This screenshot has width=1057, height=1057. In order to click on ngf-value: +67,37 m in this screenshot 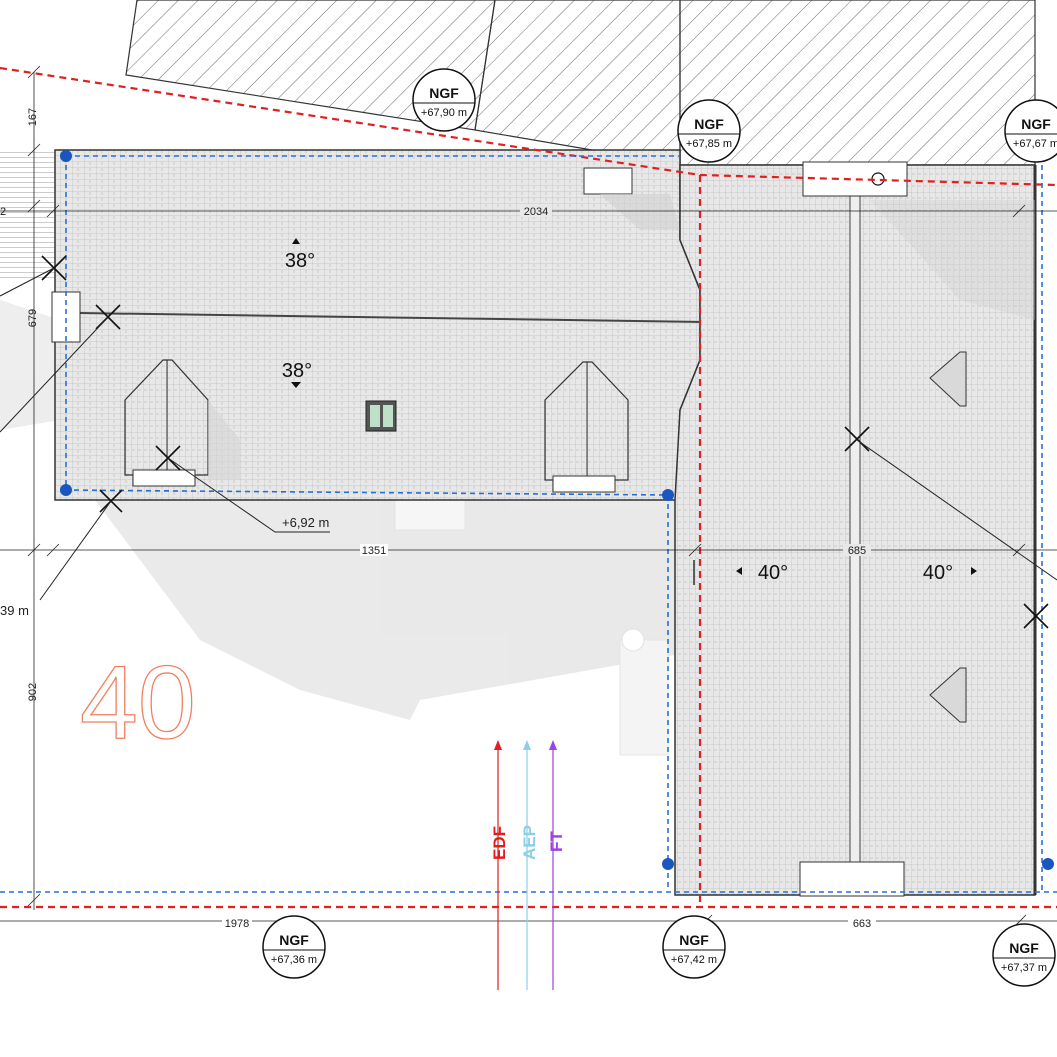, I will do `click(1024, 968)`.